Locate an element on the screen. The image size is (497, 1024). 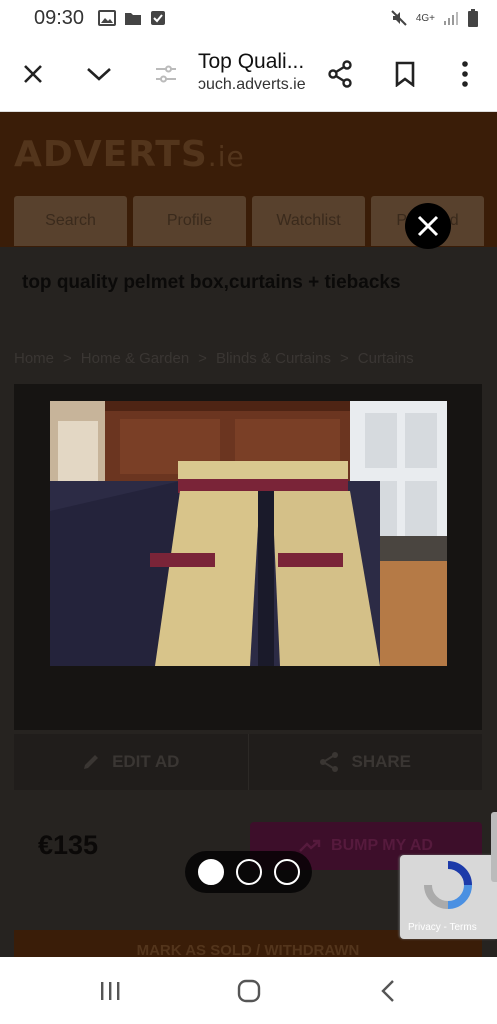
home-button is located at coordinates (249, 991).